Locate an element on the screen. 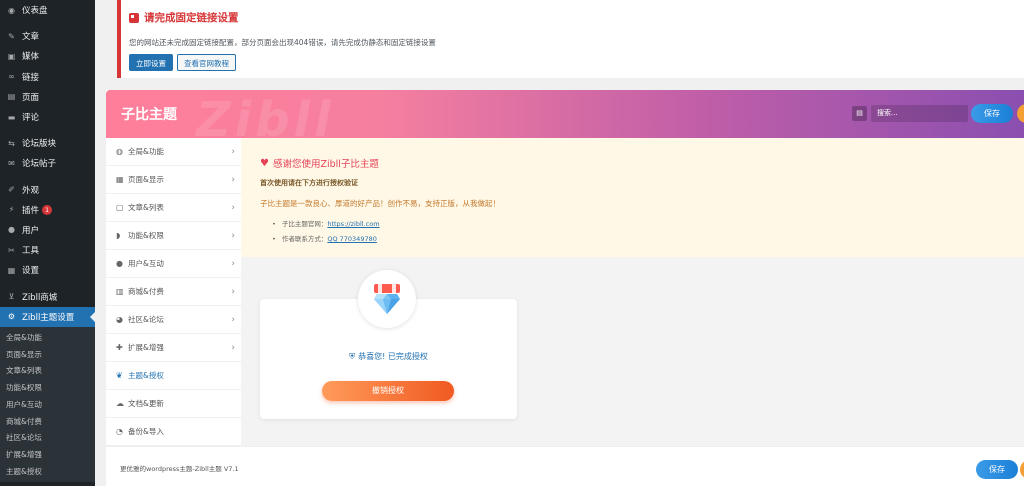 The width and height of the screenshot is (1024, 486). nav-label: 商城&付费 is located at coordinates (146, 291).